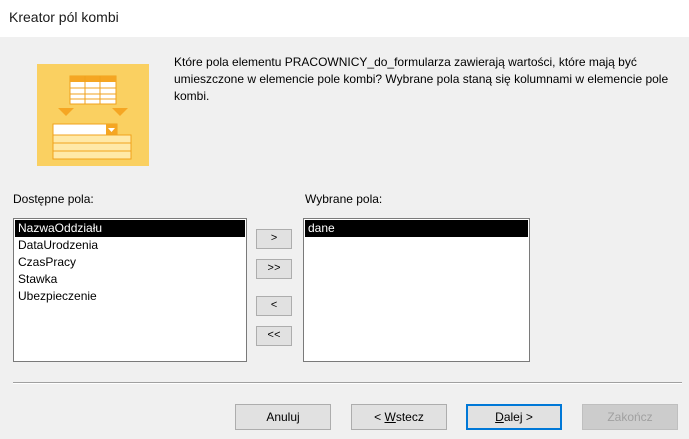 The height and width of the screenshot is (439, 689). What do you see at coordinates (274, 306) in the screenshot?
I see `remove-one-button: <` at bounding box center [274, 306].